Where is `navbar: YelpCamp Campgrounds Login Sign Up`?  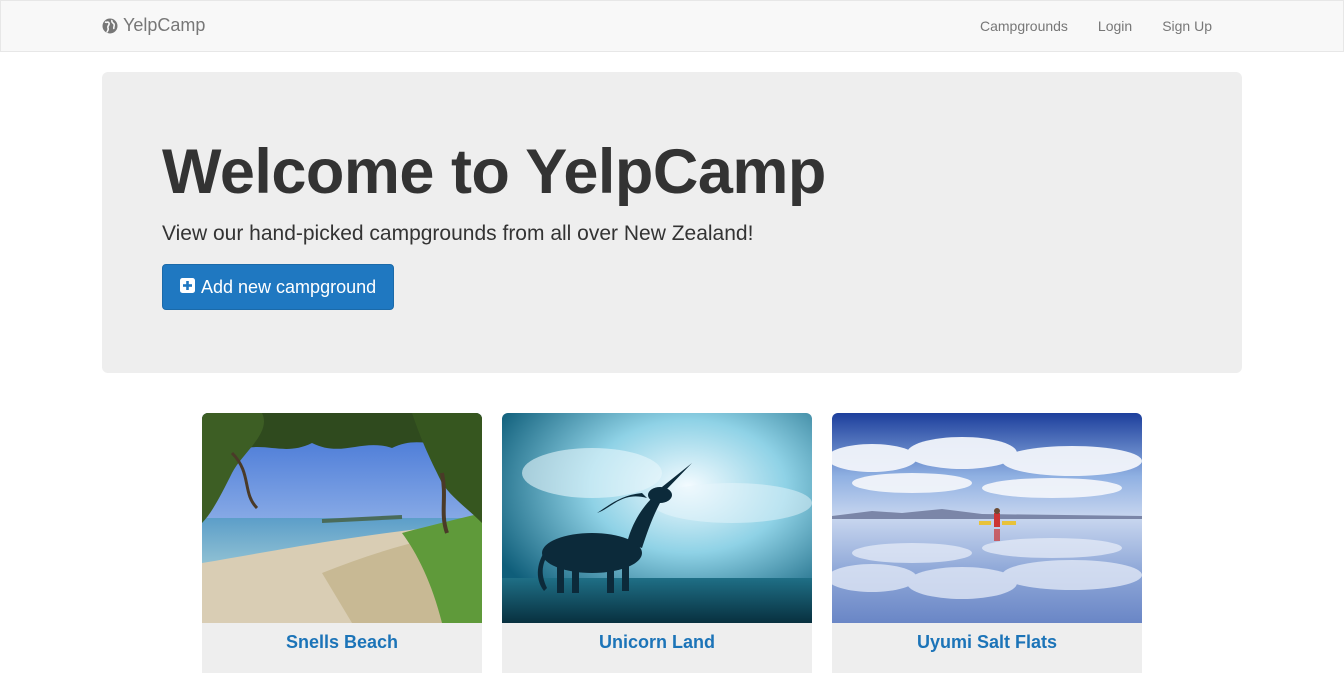 navbar: YelpCamp Campgrounds Login Sign Up is located at coordinates (672, 26).